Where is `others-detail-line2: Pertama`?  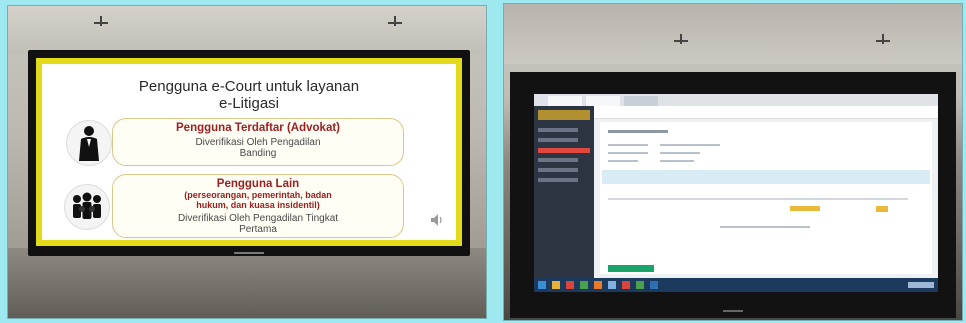
others-detail-line2: Pertama is located at coordinates (258, 229).